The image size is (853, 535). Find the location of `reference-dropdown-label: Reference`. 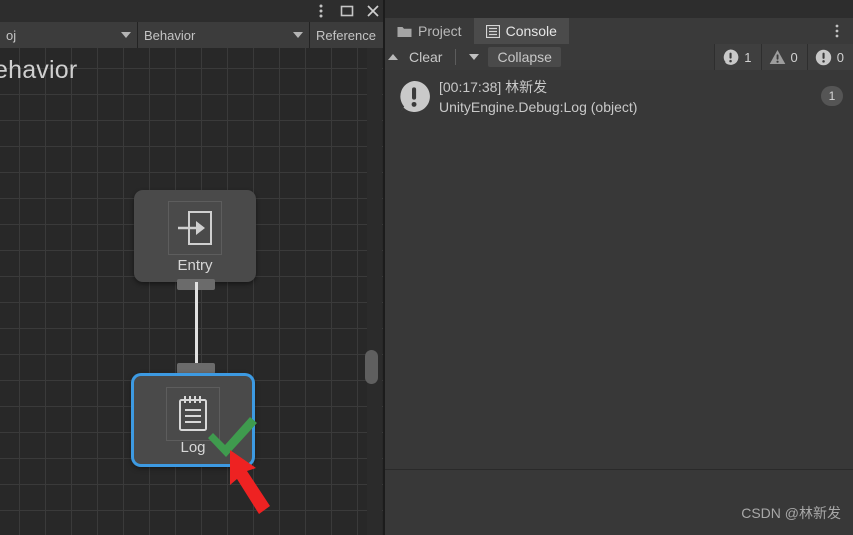

reference-dropdown-label: Reference is located at coordinates (346, 35).